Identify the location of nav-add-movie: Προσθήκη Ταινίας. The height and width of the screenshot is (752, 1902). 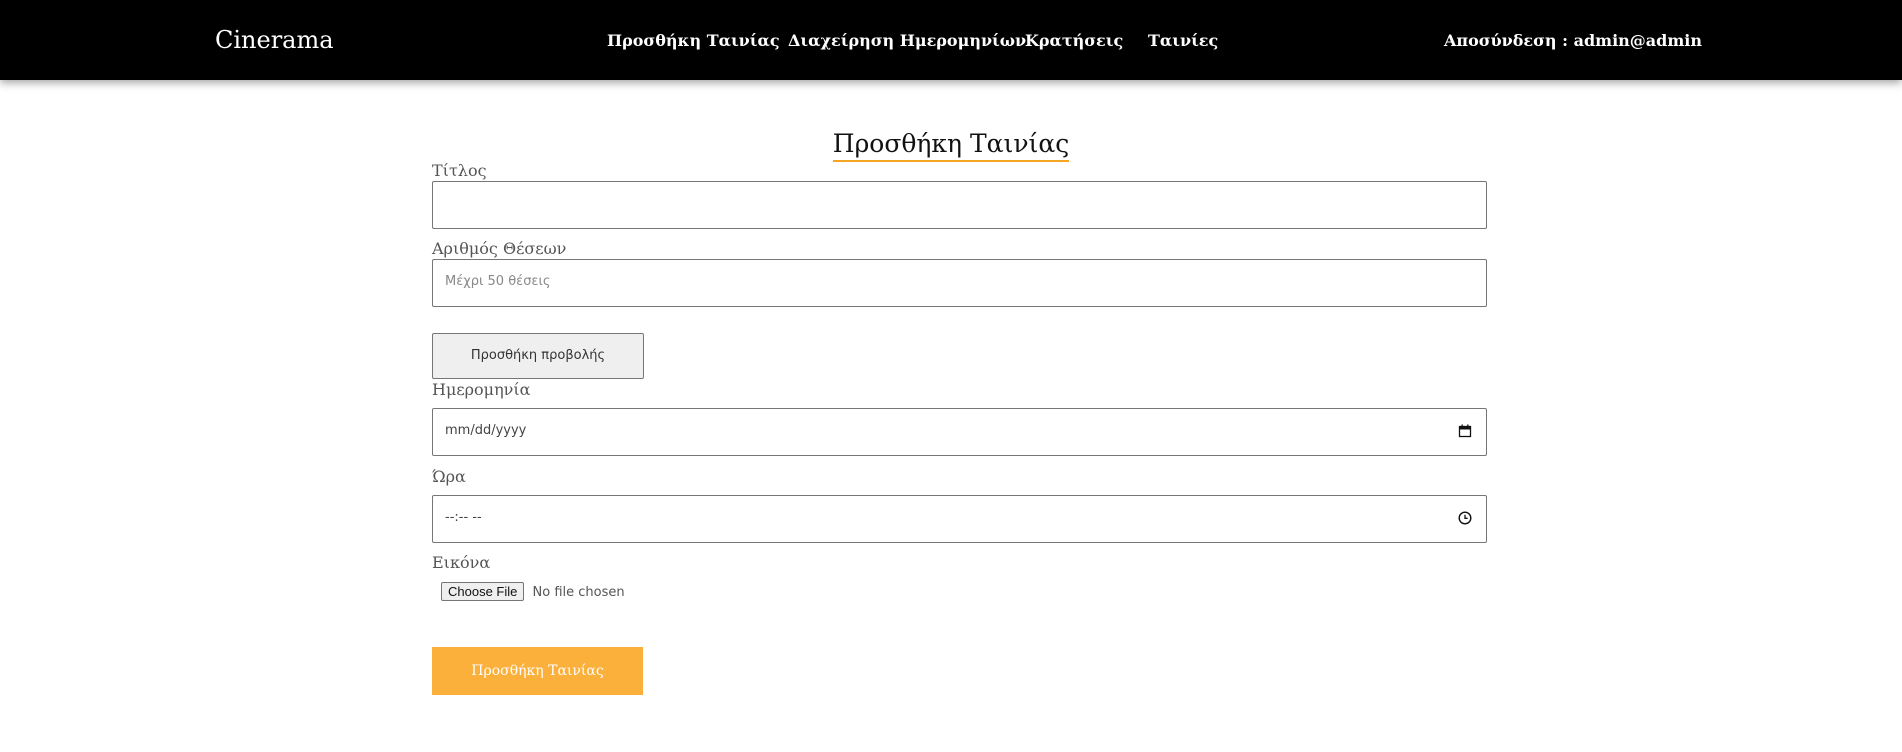
(693, 41).